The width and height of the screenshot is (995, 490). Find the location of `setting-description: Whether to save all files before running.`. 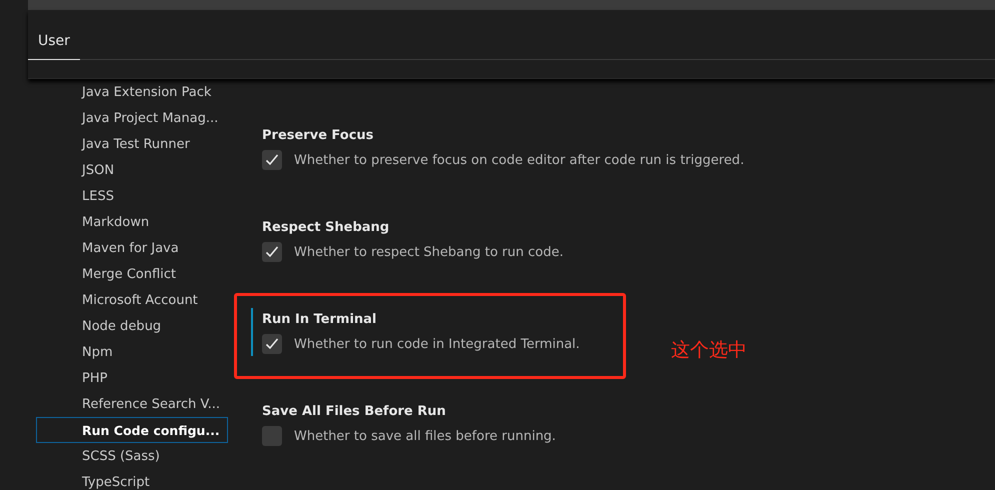

setting-description: Whether to save all files before running. is located at coordinates (425, 436).